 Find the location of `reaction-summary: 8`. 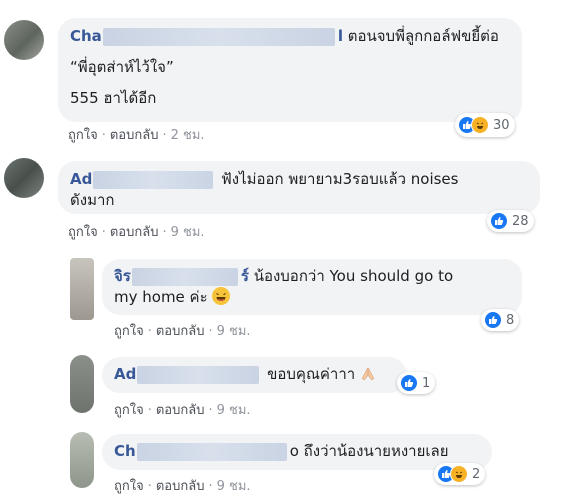

reaction-summary: 8 is located at coordinates (500, 320).